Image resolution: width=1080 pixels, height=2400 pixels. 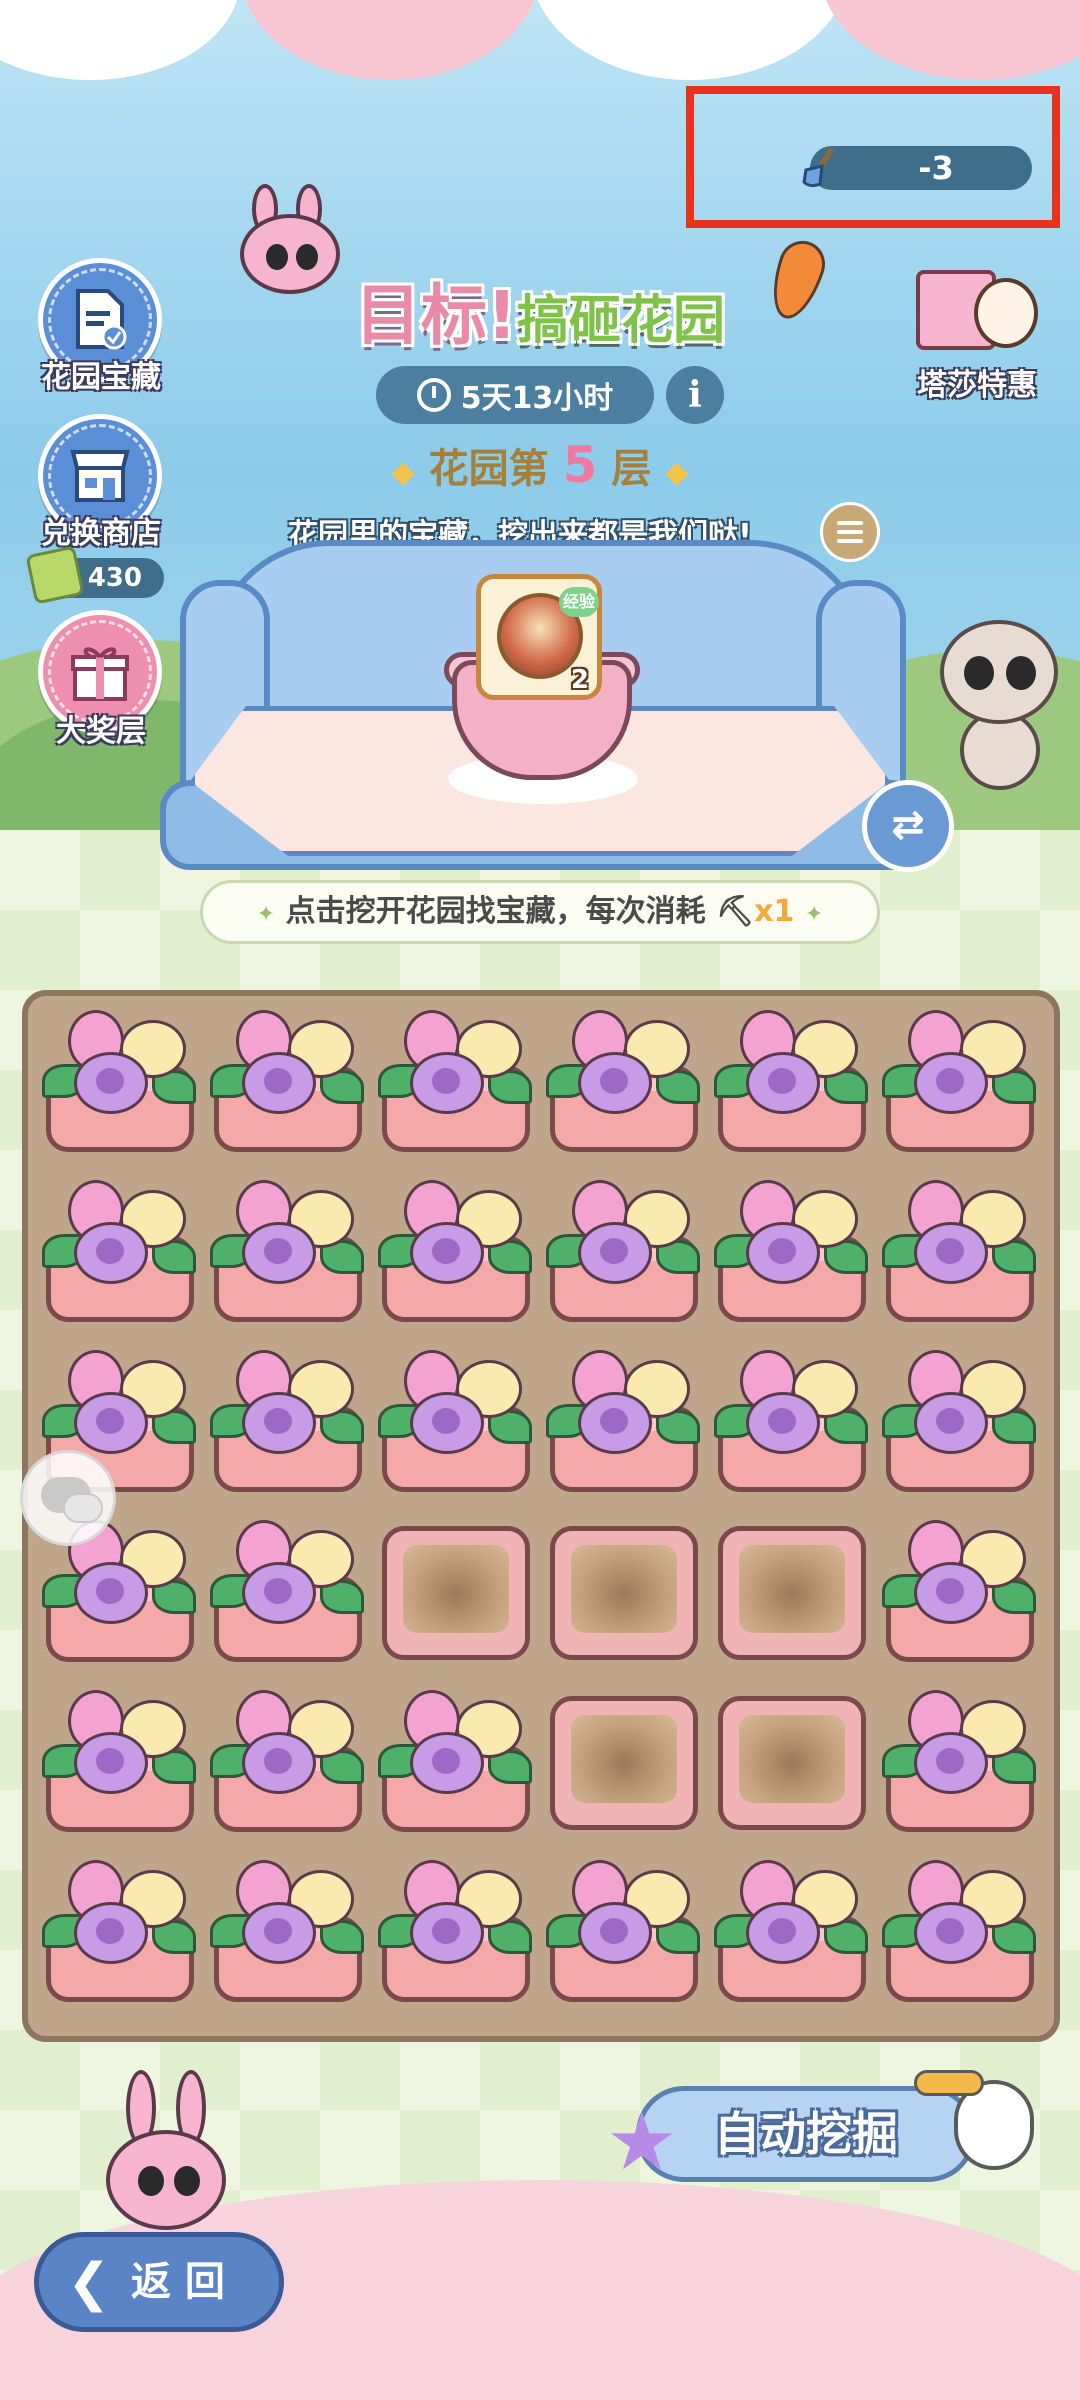 I want to click on reward-card: 经验 2, so click(x=539, y=637).